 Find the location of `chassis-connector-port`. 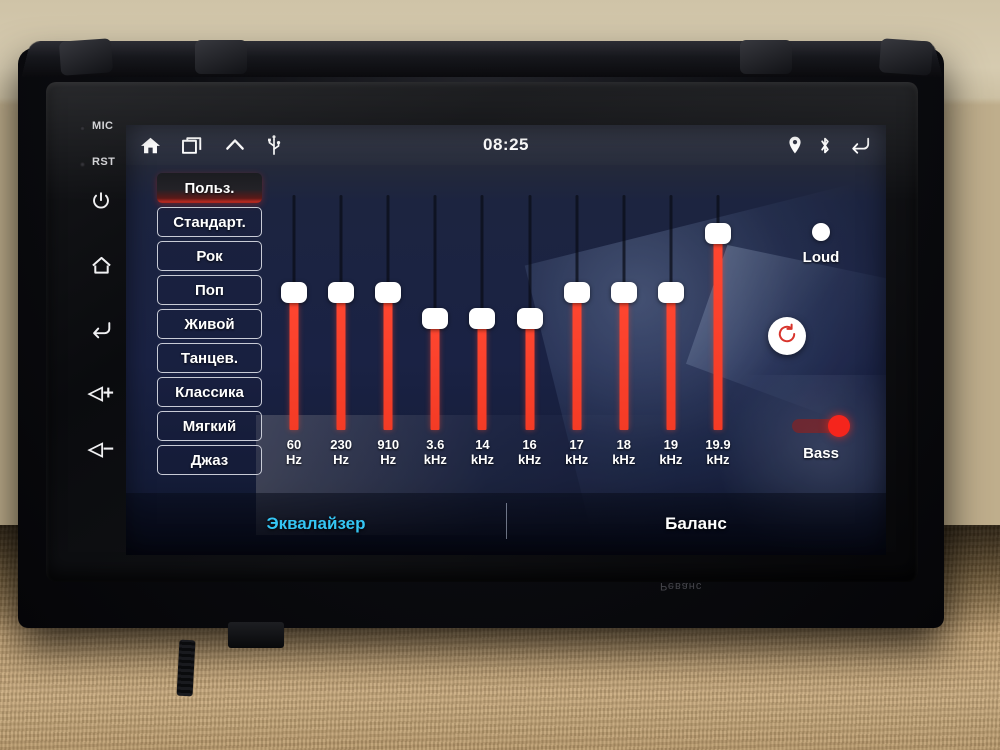

chassis-connector-port is located at coordinates (256, 635).